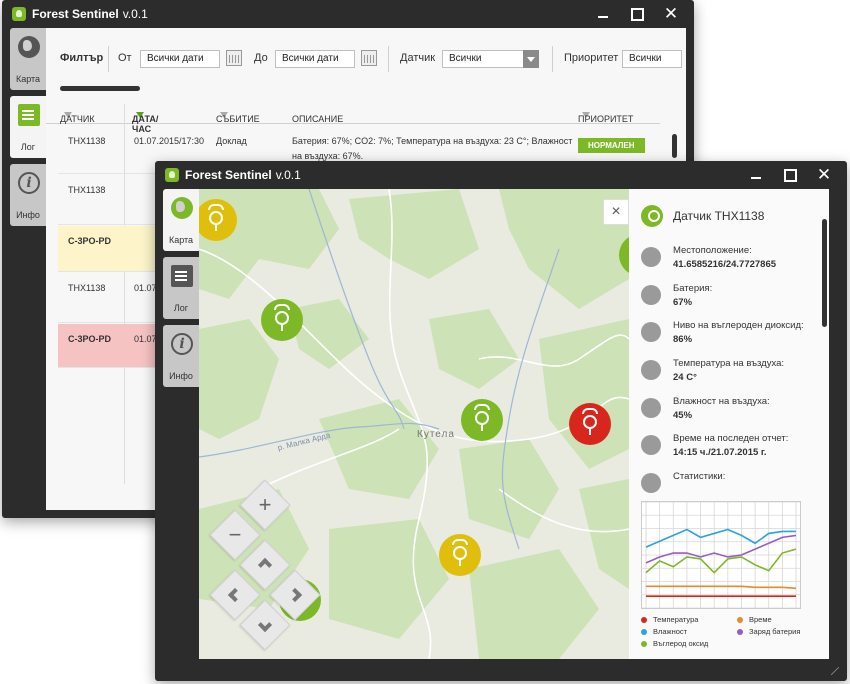  What do you see at coordinates (664, 631) in the screenshot?
I see `legend-item: Влажност` at bounding box center [664, 631].